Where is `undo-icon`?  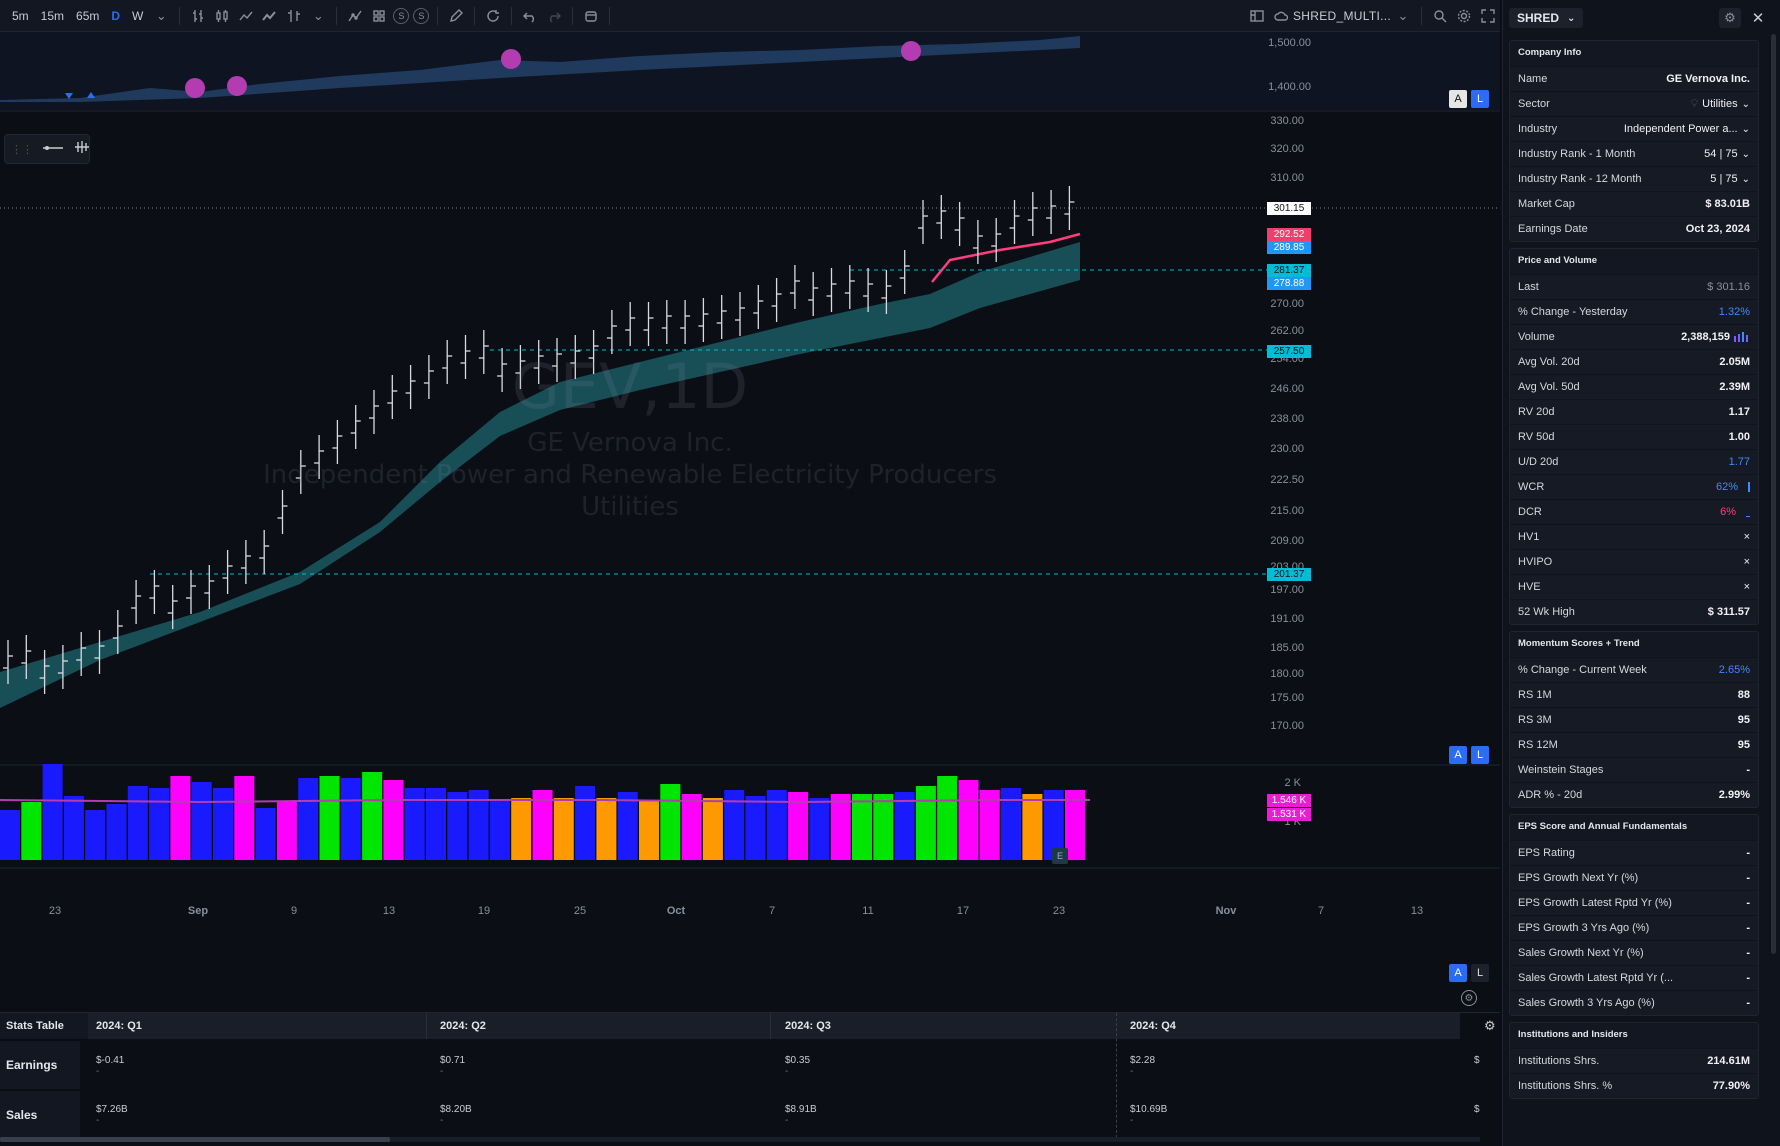
undo-icon is located at coordinates (530, 16).